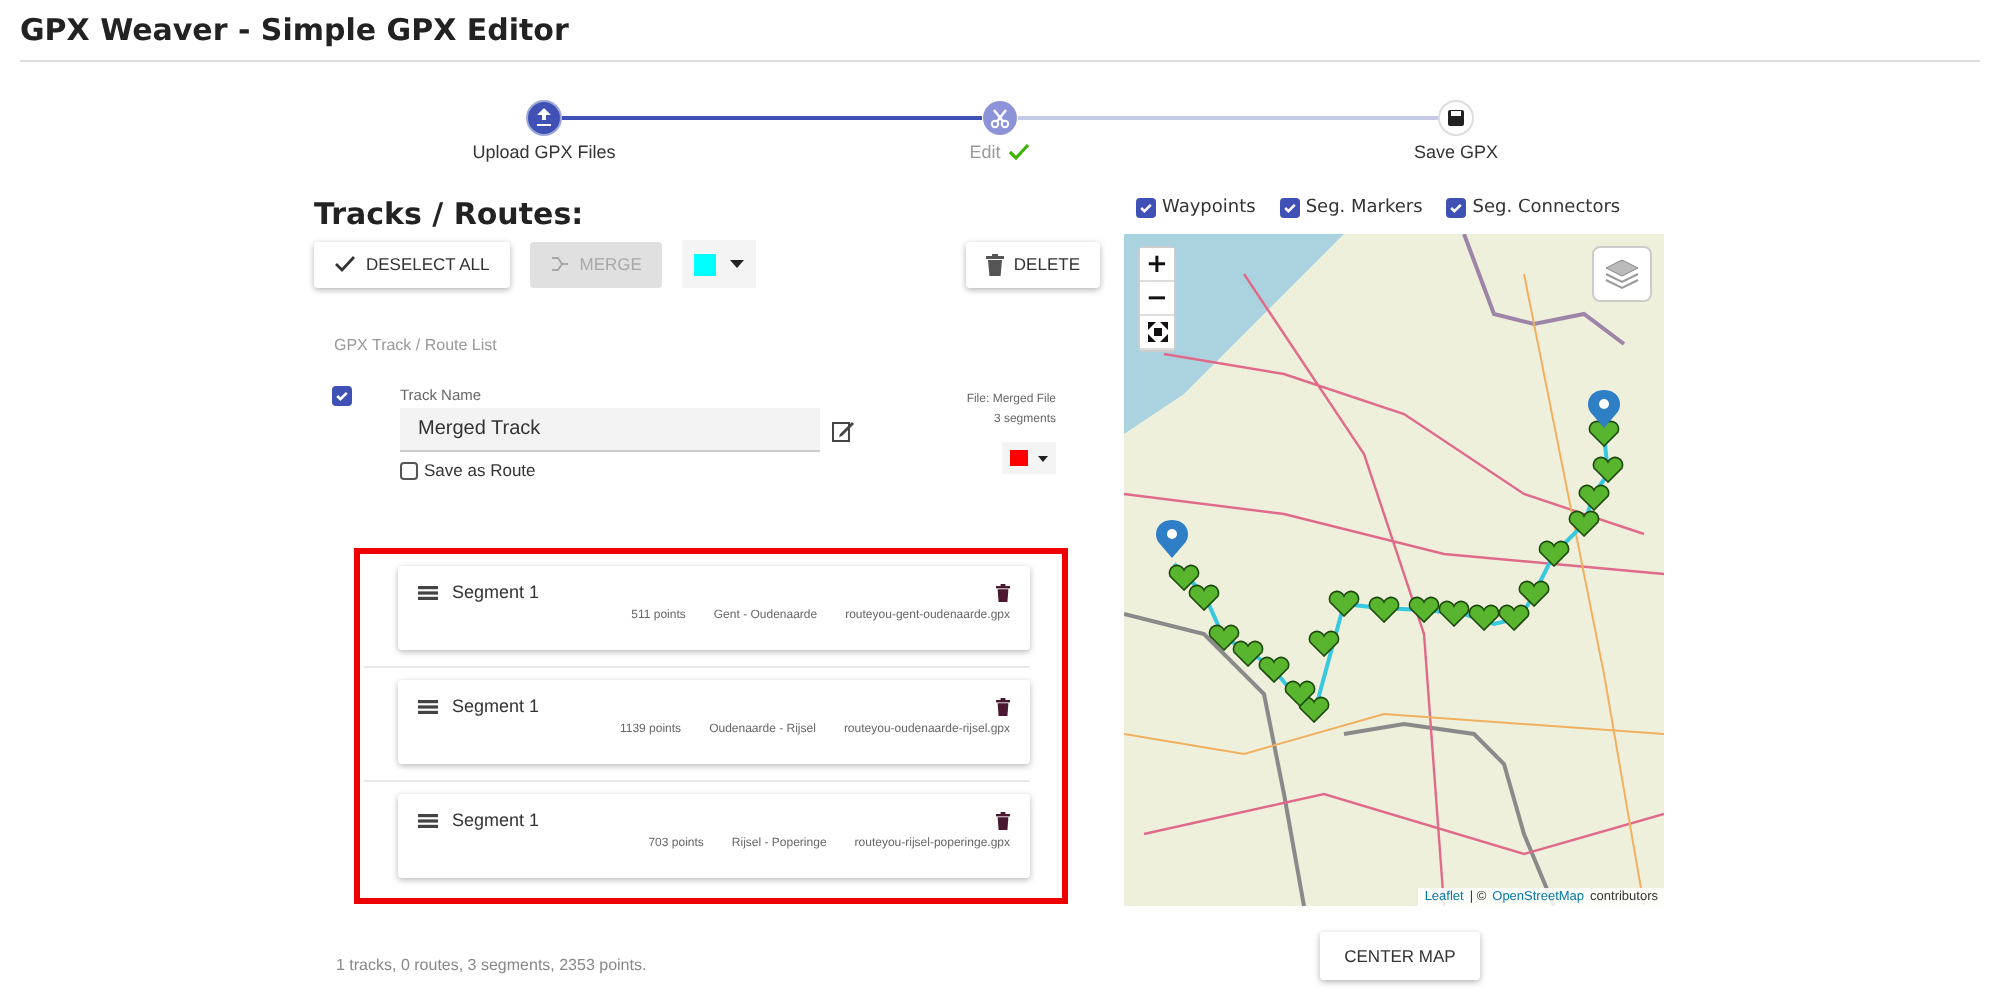 This screenshot has height=994, width=2000. Describe the element at coordinates (450, 216) in the screenshot. I see `section-heading: Tracks / Routes:` at that location.